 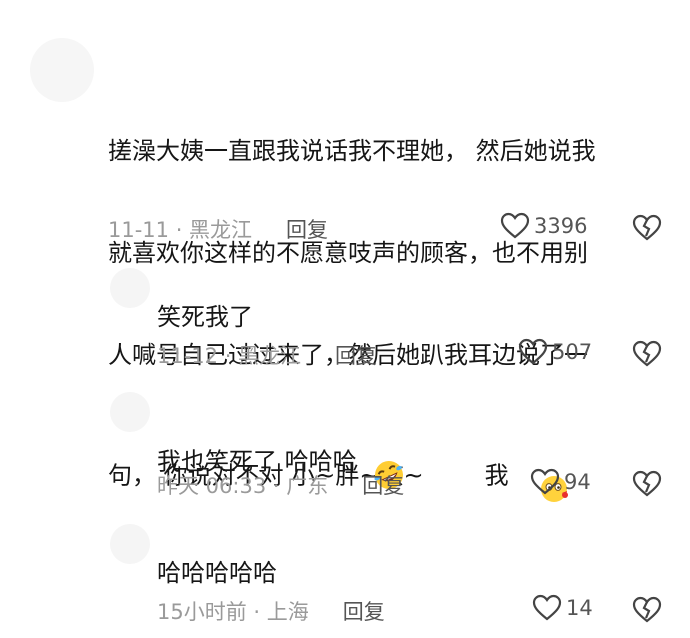 What do you see at coordinates (233, 612) in the screenshot?
I see `comment-date-location: 15小时前 · 上海` at bounding box center [233, 612].